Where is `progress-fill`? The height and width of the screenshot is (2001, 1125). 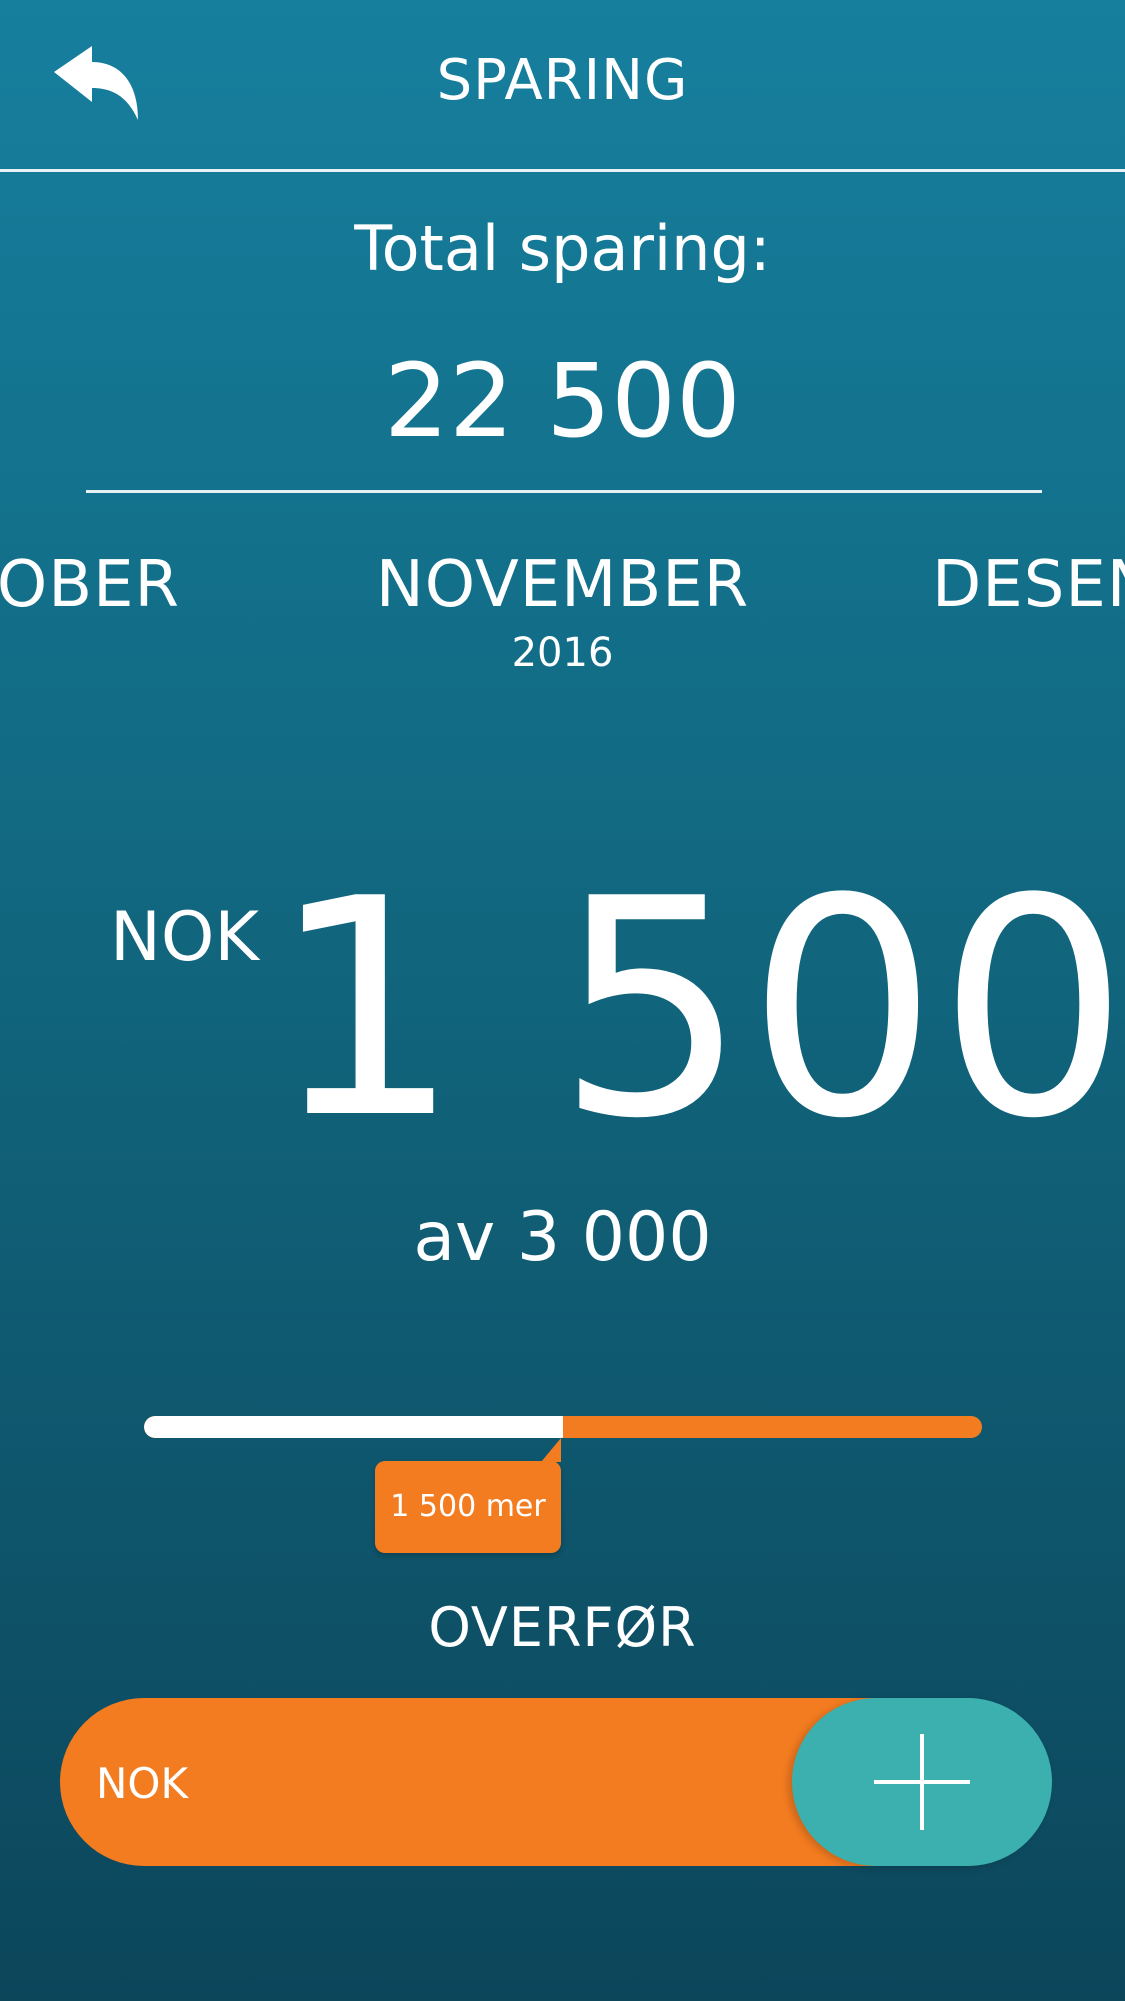
progress-fill is located at coordinates (353, 1427).